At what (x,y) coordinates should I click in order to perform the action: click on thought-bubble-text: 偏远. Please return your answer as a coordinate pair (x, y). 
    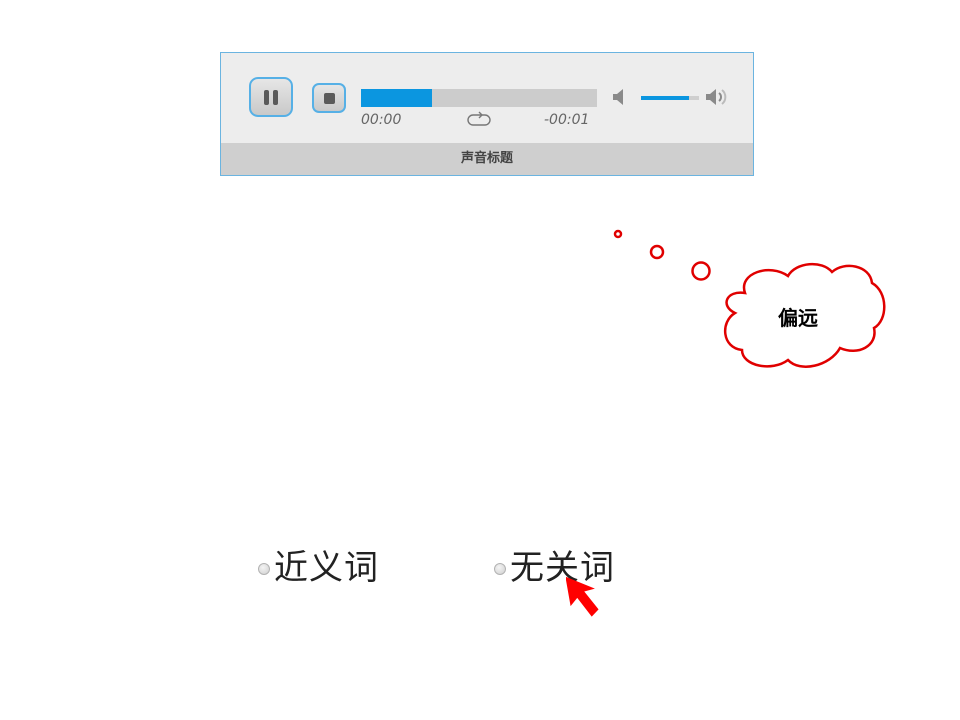
    Looking at the image, I should click on (798, 318).